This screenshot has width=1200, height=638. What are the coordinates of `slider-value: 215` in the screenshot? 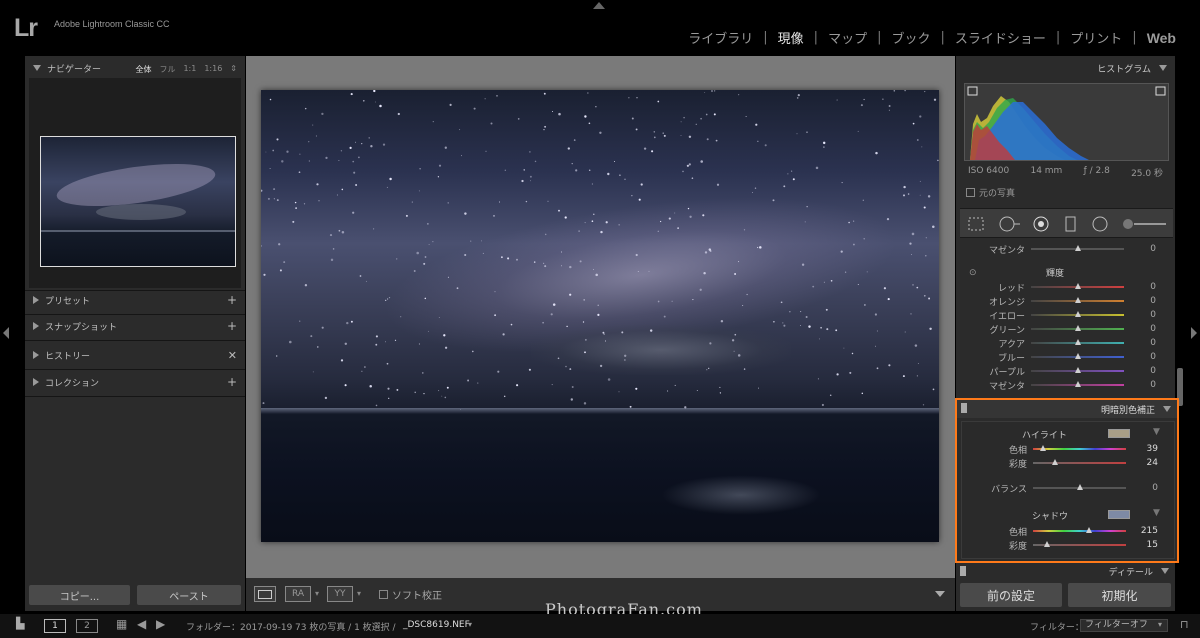 It's located at (1146, 531).